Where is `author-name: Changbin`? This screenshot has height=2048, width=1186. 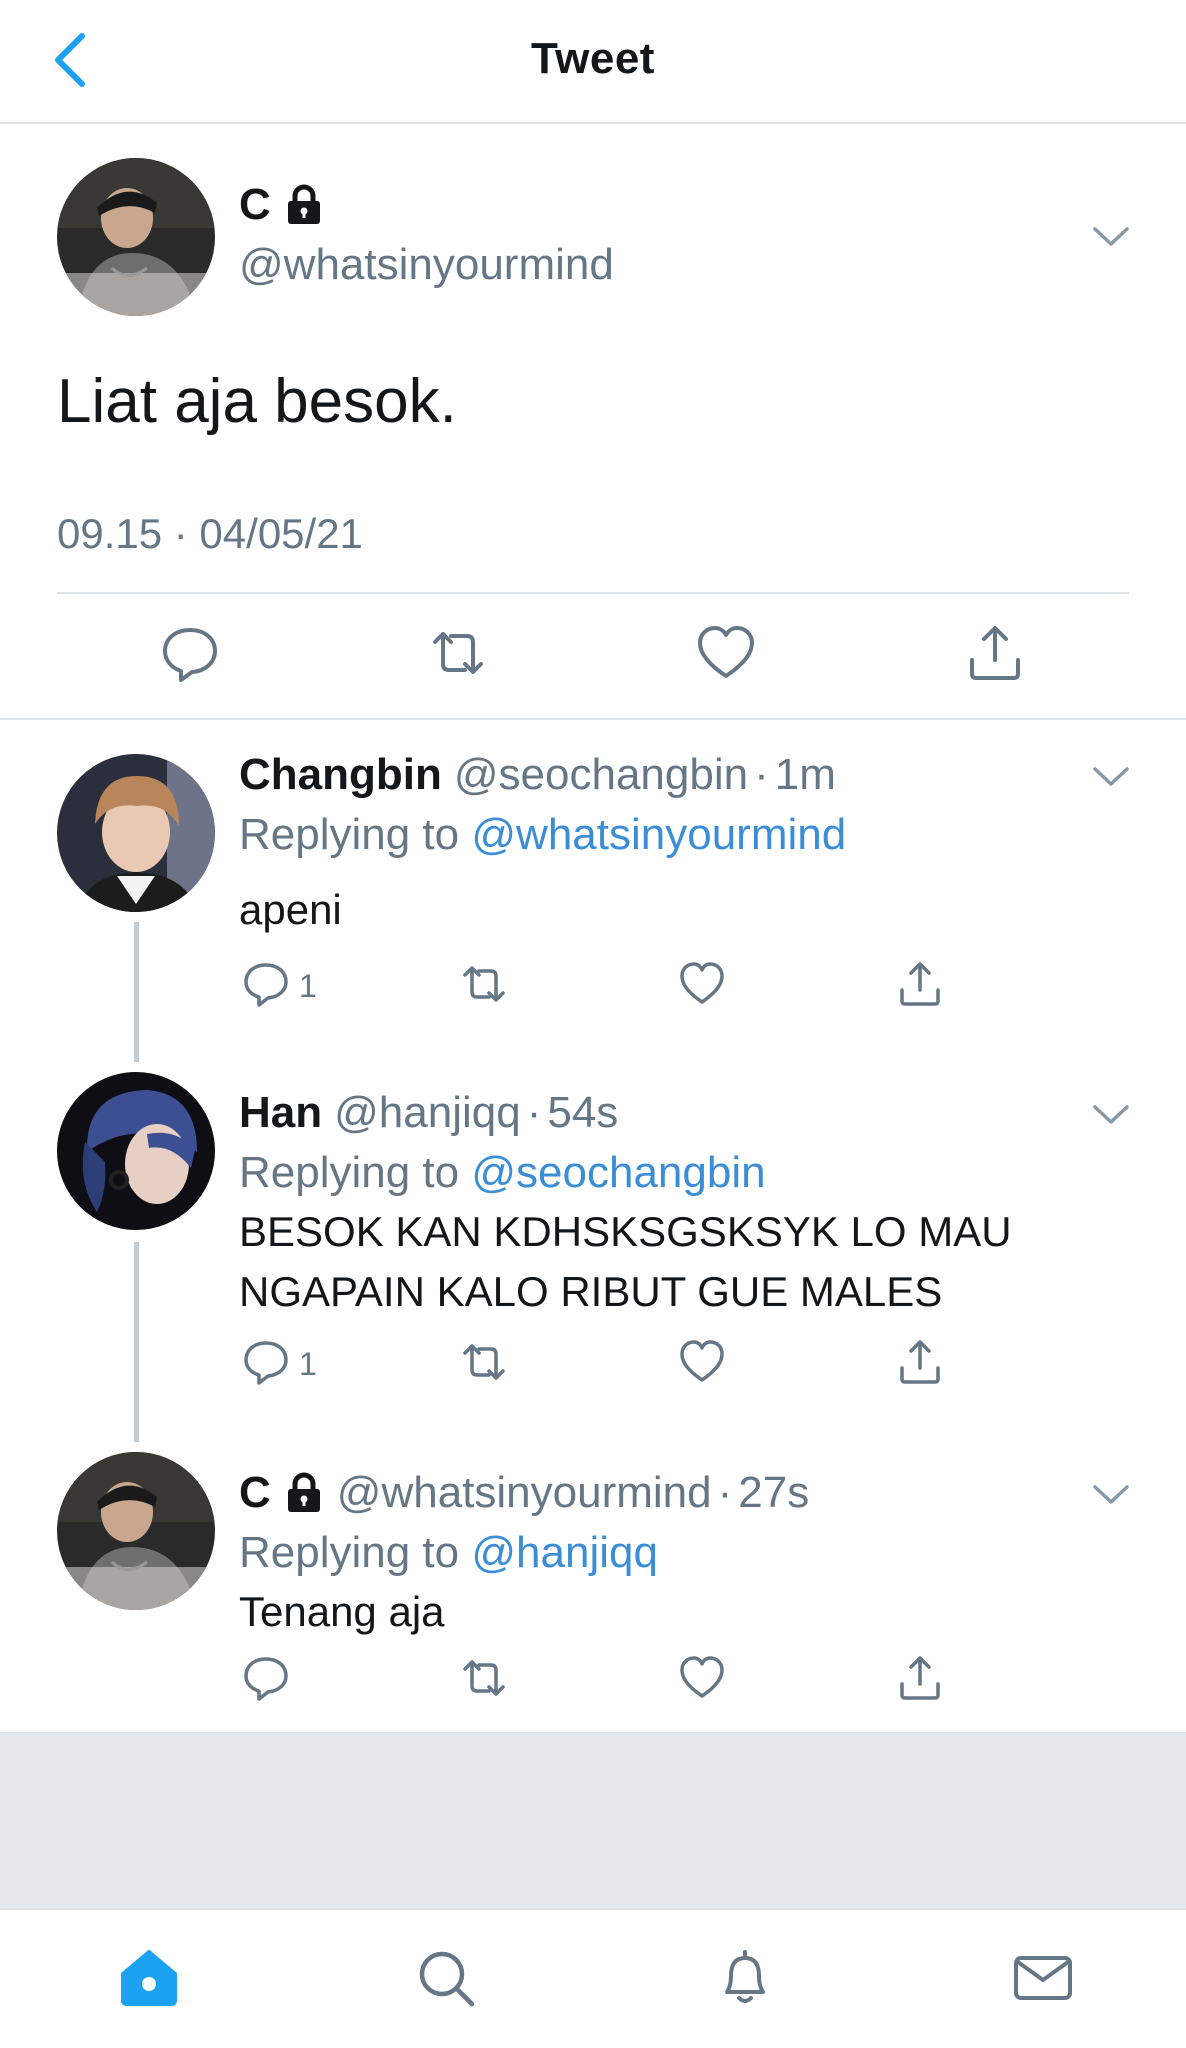
author-name: Changbin is located at coordinates (340, 775).